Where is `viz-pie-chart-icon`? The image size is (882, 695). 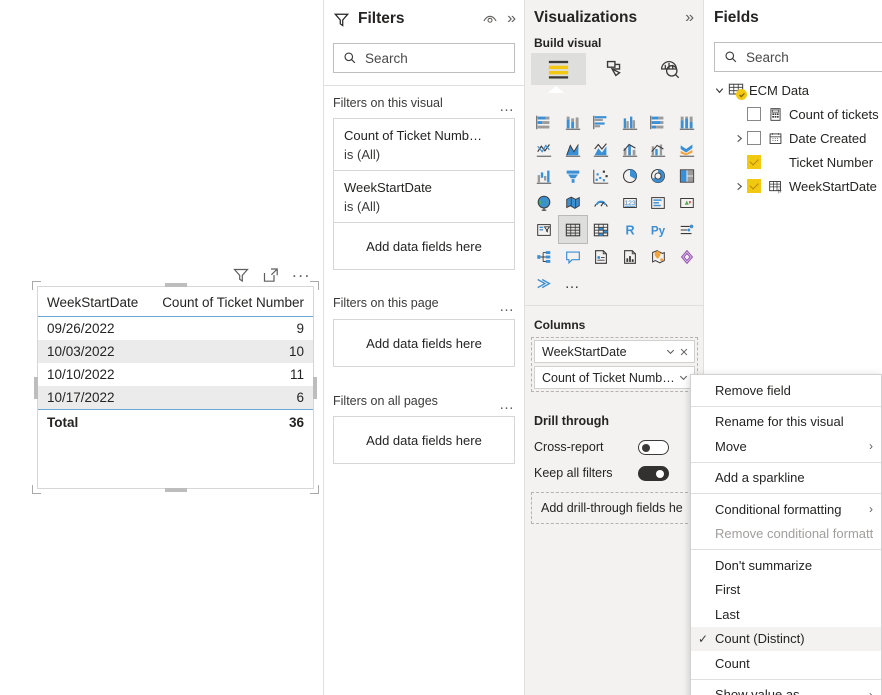
viz-pie-chart-icon is located at coordinates (630, 175).